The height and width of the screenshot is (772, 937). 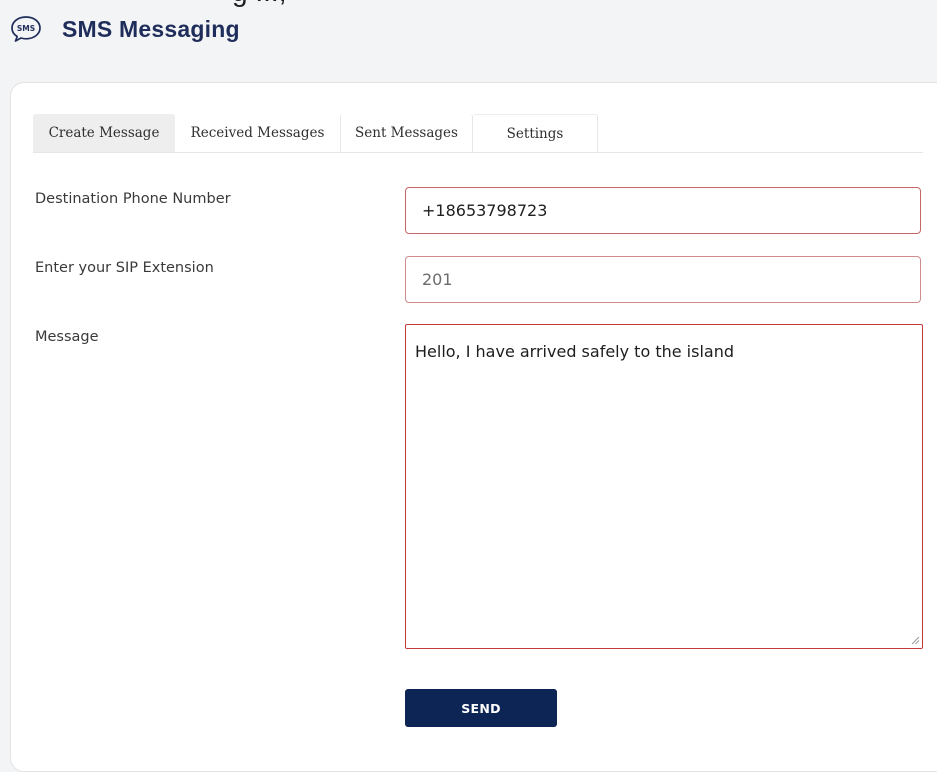 What do you see at coordinates (481, 708) in the screenshot?
I see `send-button: SEND` at bounding box center [481, 708].